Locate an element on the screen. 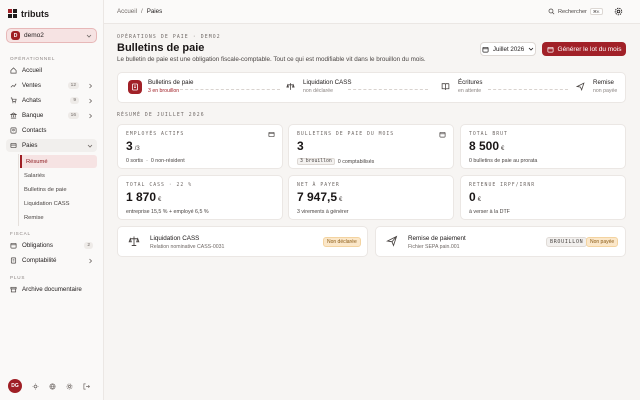  sidebar-item-achats: Achats 9 is located at coordinates (51, 100).